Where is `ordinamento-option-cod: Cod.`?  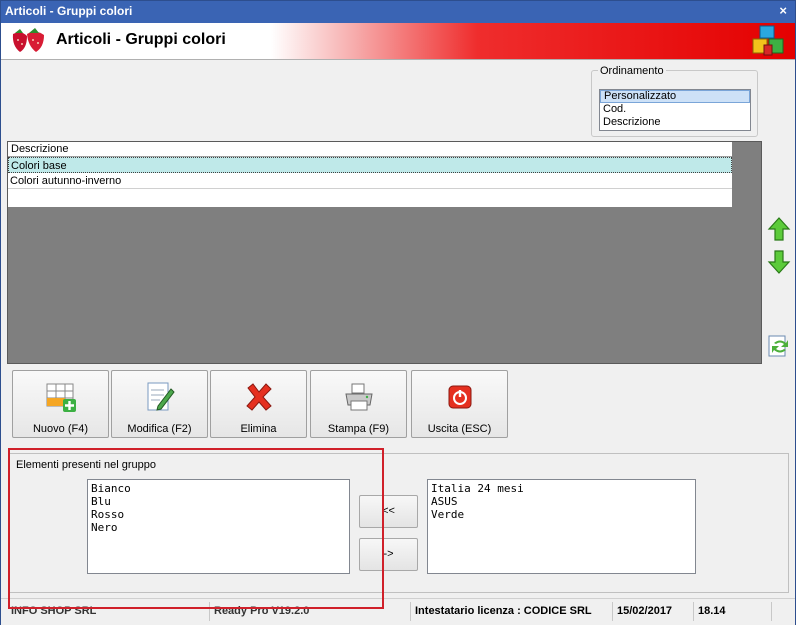
ordinamento-option-cod: Cod. is located at coordinates (675, 109).